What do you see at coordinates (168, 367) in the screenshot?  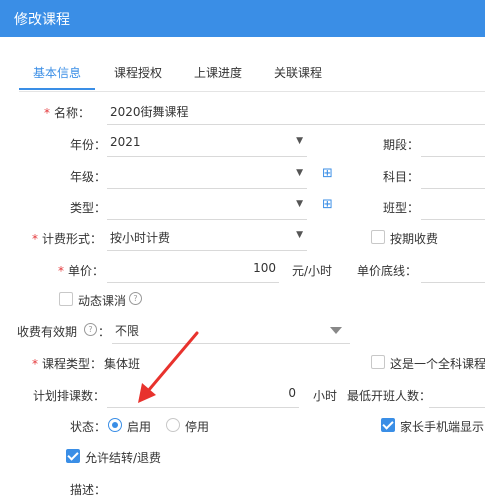 I see `annotation-arrow` at bounding box center [168, 367].